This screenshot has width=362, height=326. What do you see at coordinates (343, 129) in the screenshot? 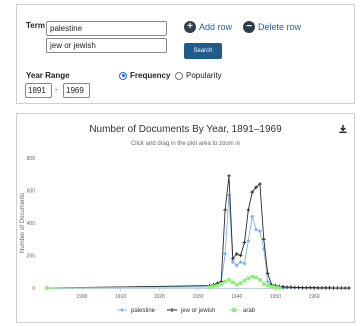
I see `download-icon` at bounding box center [343, 129].